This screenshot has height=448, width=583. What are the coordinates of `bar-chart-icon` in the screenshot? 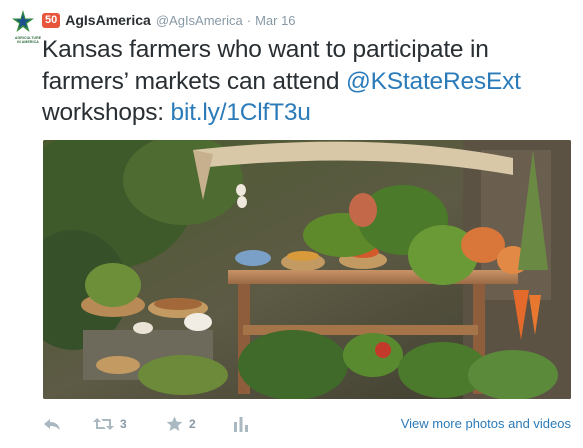 It's located at (241, 424).